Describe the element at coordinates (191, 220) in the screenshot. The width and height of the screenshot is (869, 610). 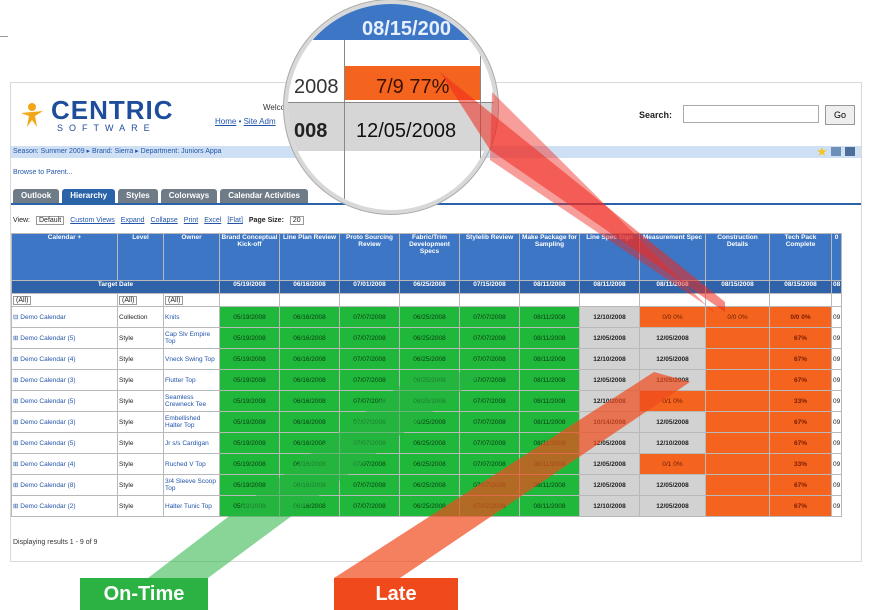
I see `print-link: Print` at that location.